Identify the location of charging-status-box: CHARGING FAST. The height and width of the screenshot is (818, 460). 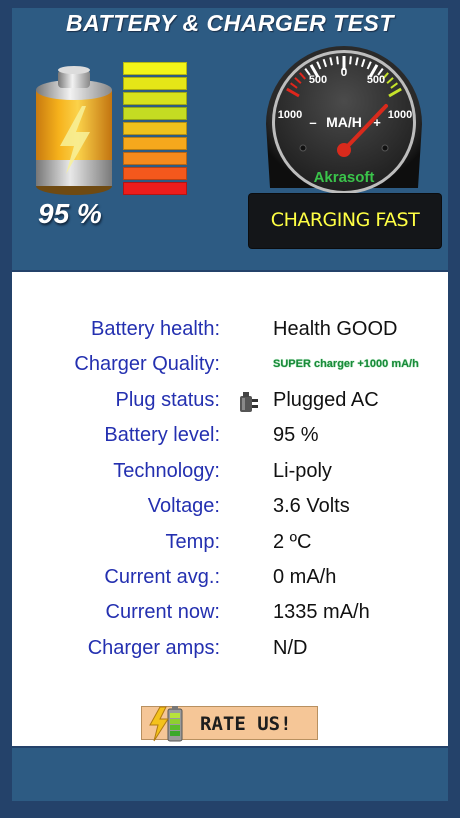
(345, 221).